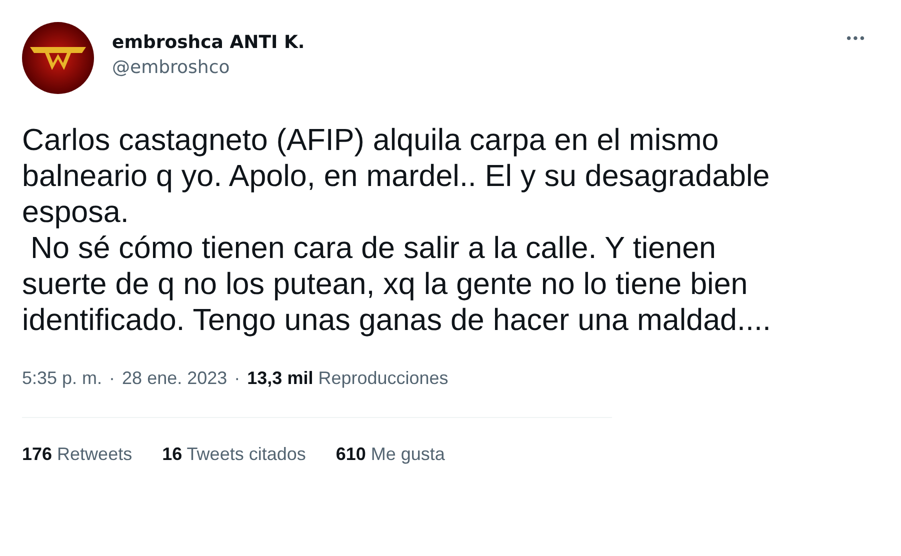 This screenshot has height=556, width=901. What do you see at coordinates (478, 67) in the screenshot?
I see `author-handle: @embroshco` at bounding box center [478, 67].